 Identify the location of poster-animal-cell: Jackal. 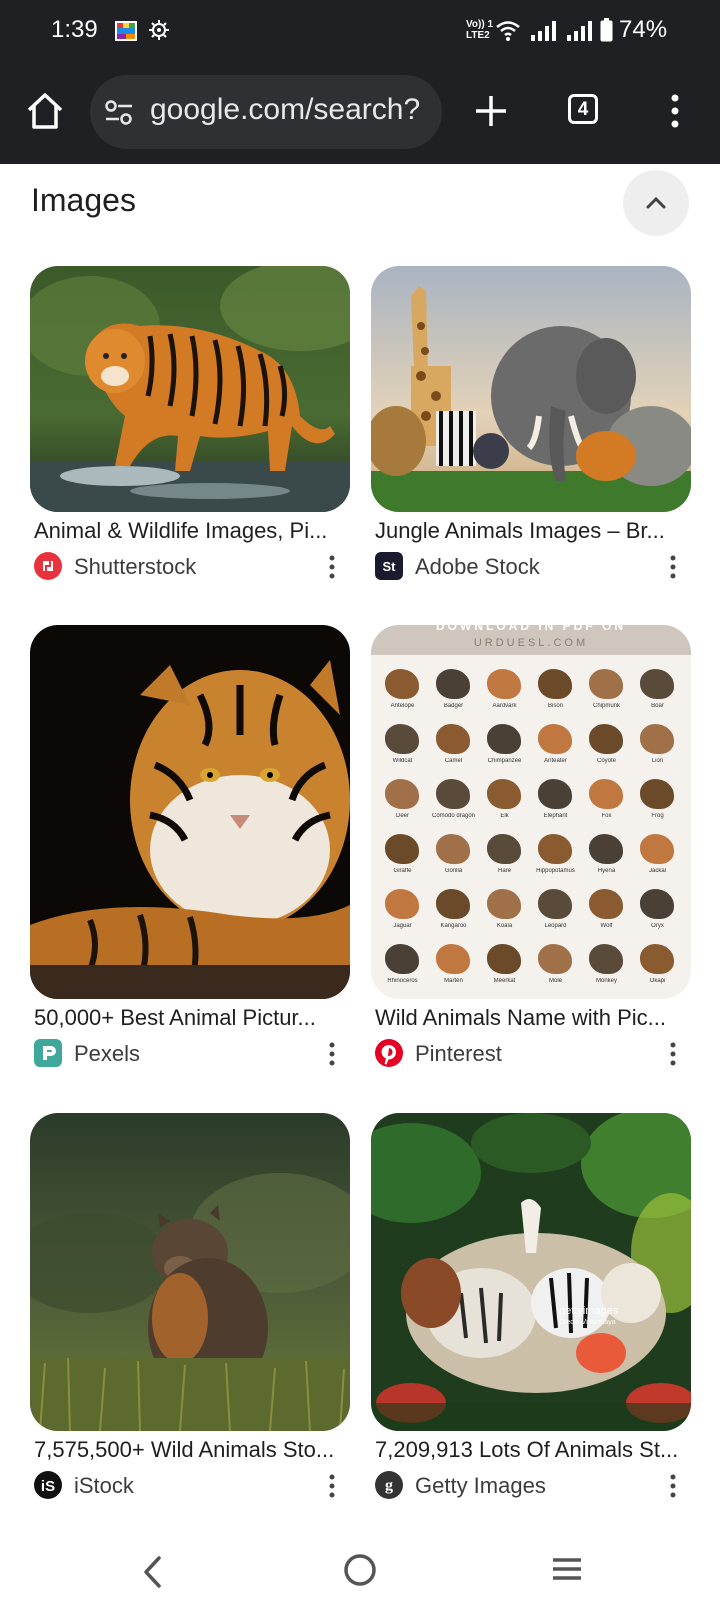
(657, 855).